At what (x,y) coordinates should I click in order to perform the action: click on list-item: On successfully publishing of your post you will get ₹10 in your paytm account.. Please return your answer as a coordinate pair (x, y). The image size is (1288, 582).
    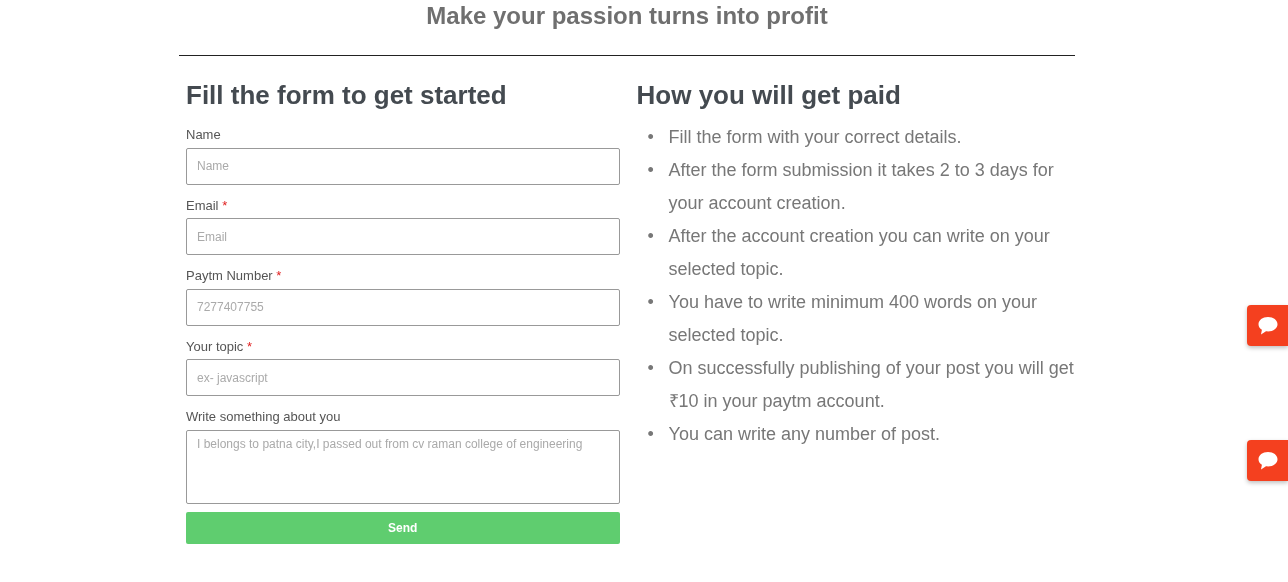
    Looking at the image, I should click on (871, 385).